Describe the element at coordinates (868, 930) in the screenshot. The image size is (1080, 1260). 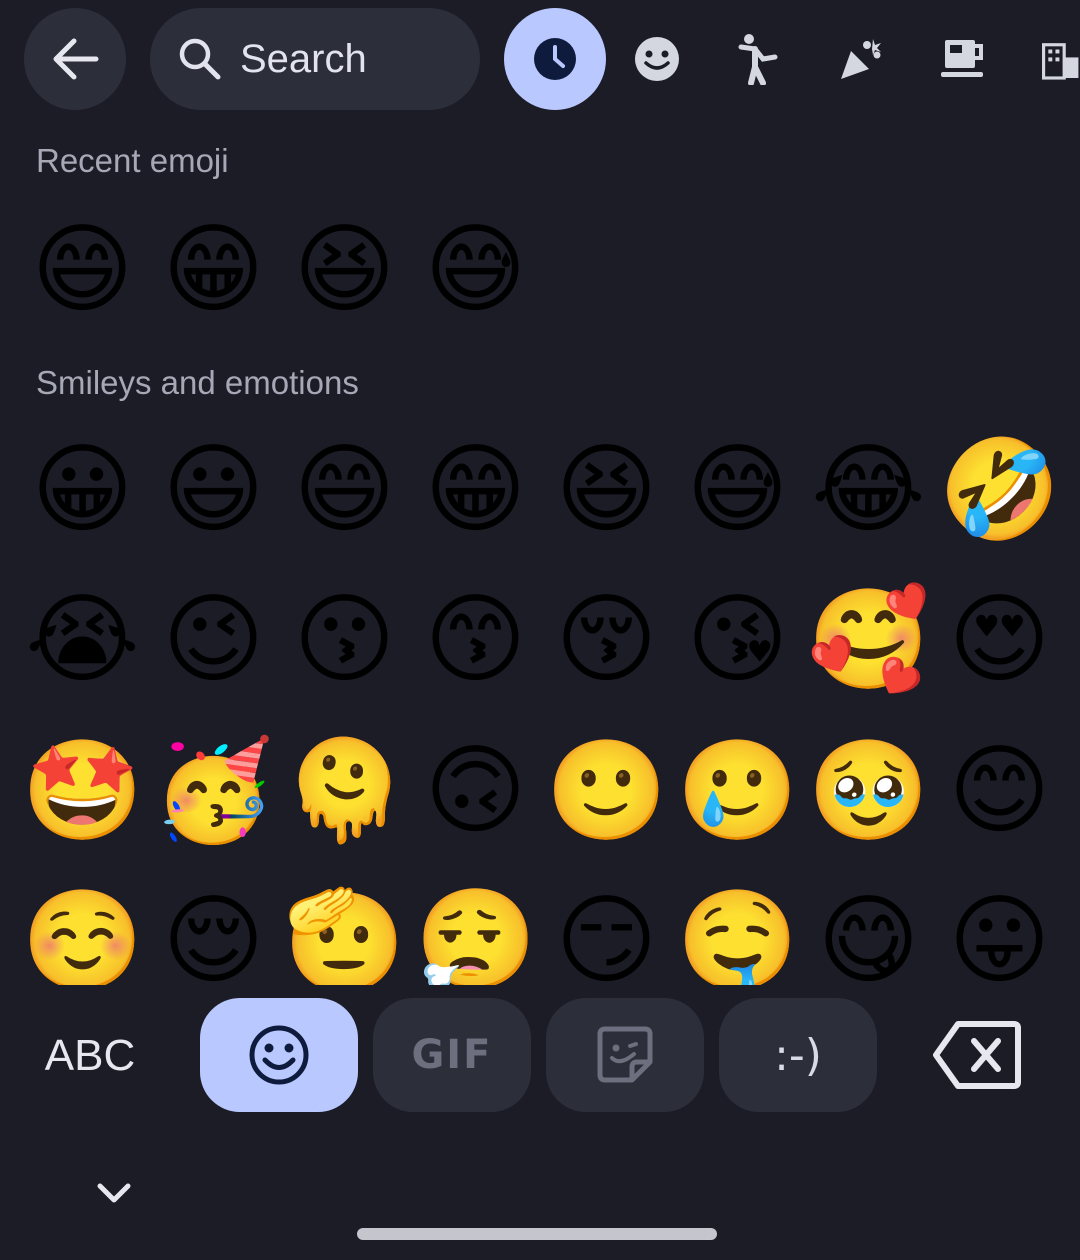
I see `emoji-key: 😋` at that location.